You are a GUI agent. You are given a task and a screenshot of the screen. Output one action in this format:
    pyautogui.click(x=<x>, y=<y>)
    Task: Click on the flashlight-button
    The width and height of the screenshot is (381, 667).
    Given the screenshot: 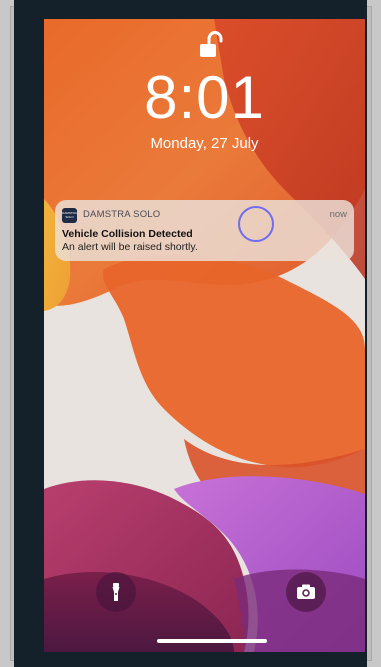 What is the action you would take?
    pyautogui.click(x=116, y=592)
    